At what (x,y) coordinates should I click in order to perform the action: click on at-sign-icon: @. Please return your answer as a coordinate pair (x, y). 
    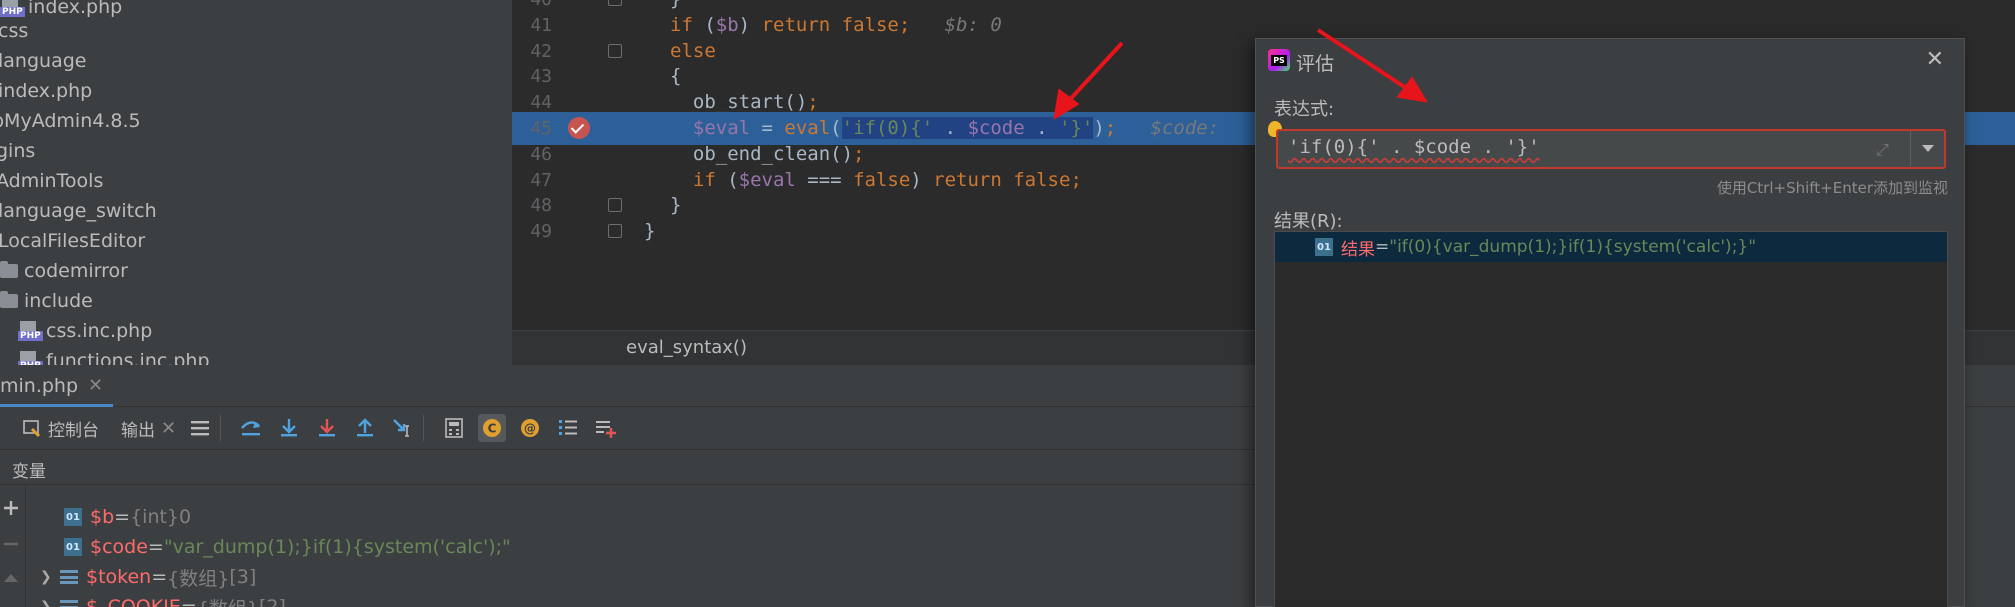
    Looking at the image, I should click on (530, 428).